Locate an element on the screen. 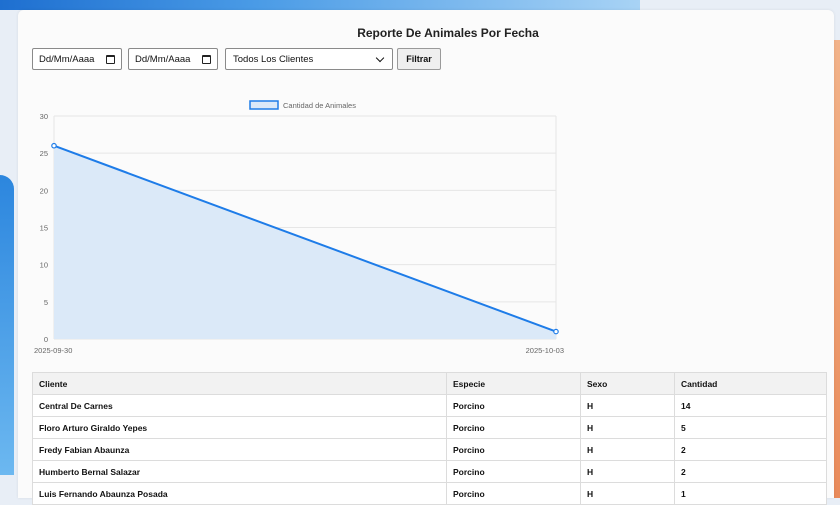 The height and width of the screenshot is (505, 840). table-row: Humberto Bernal Salazar Porcino H 2 is located at coordinates (429, 471).